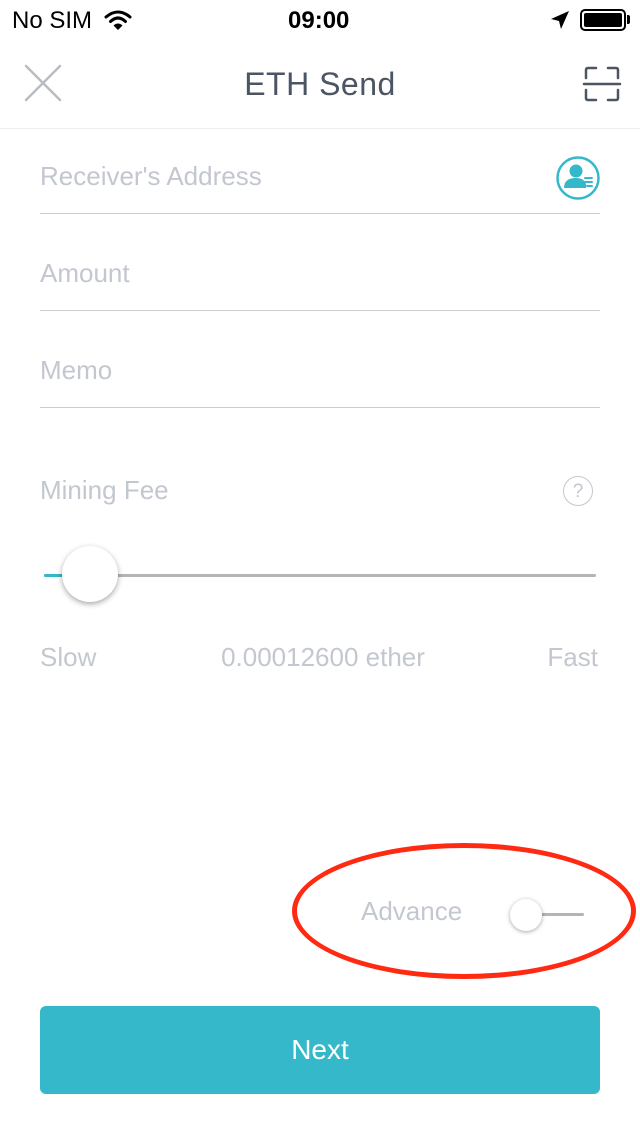 Image resolution: width=640 pixels, height=1136 pixels. What do you see at coordinates (464, 911) in the screenshot?
I see `annotation-circle` at bounding box center [464, 911].